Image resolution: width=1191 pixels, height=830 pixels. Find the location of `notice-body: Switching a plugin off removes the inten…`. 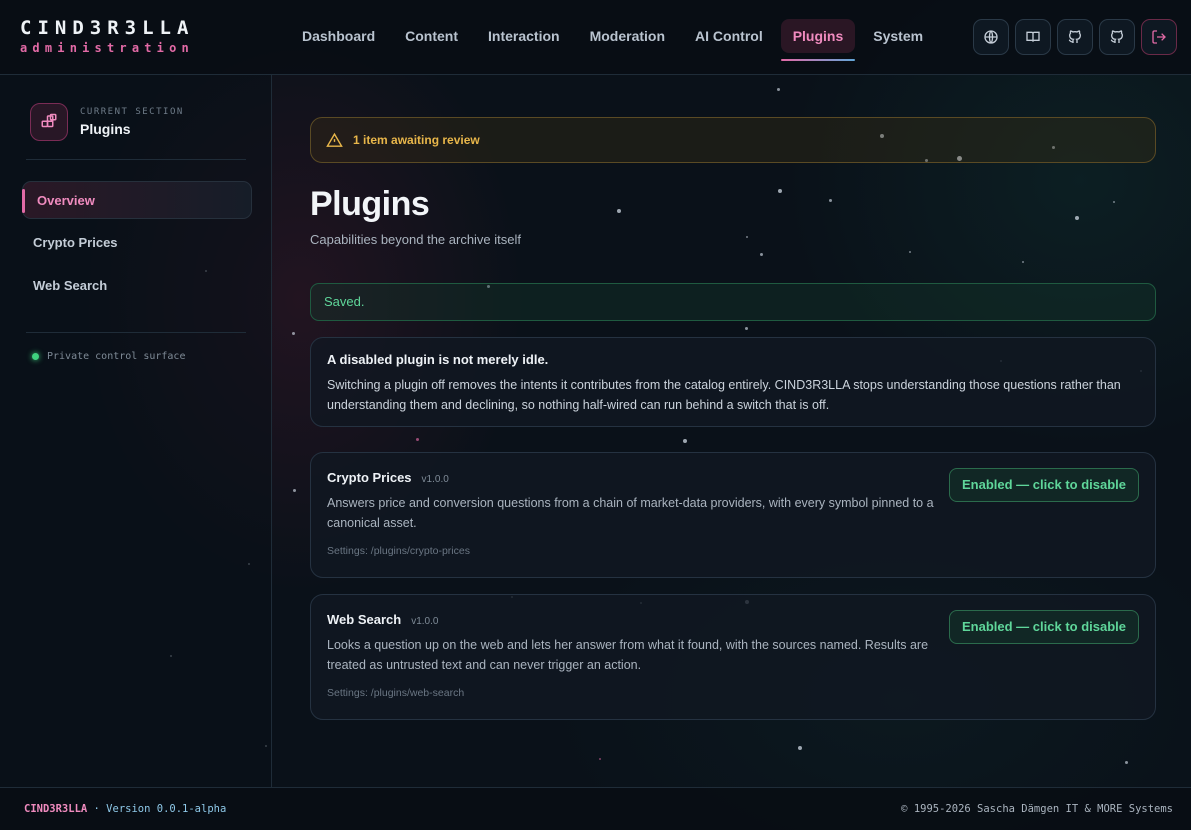

notice-body: Switching a plugin off removes the inten… is located at coordinates (724, 395).